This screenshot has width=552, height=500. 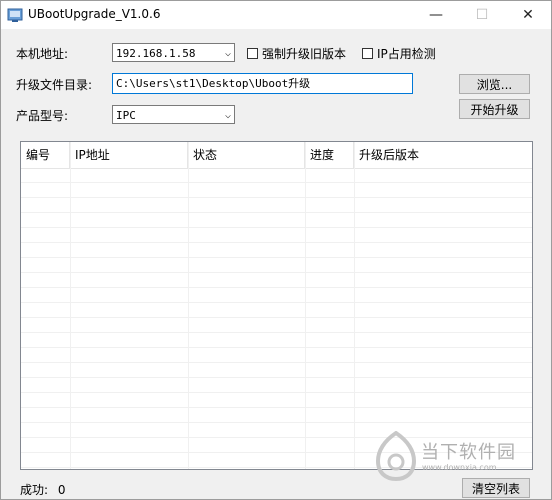 I want to click on table-header: 编号 IP地址 状态 进度 升级后版本, so click(x=276, y=155).